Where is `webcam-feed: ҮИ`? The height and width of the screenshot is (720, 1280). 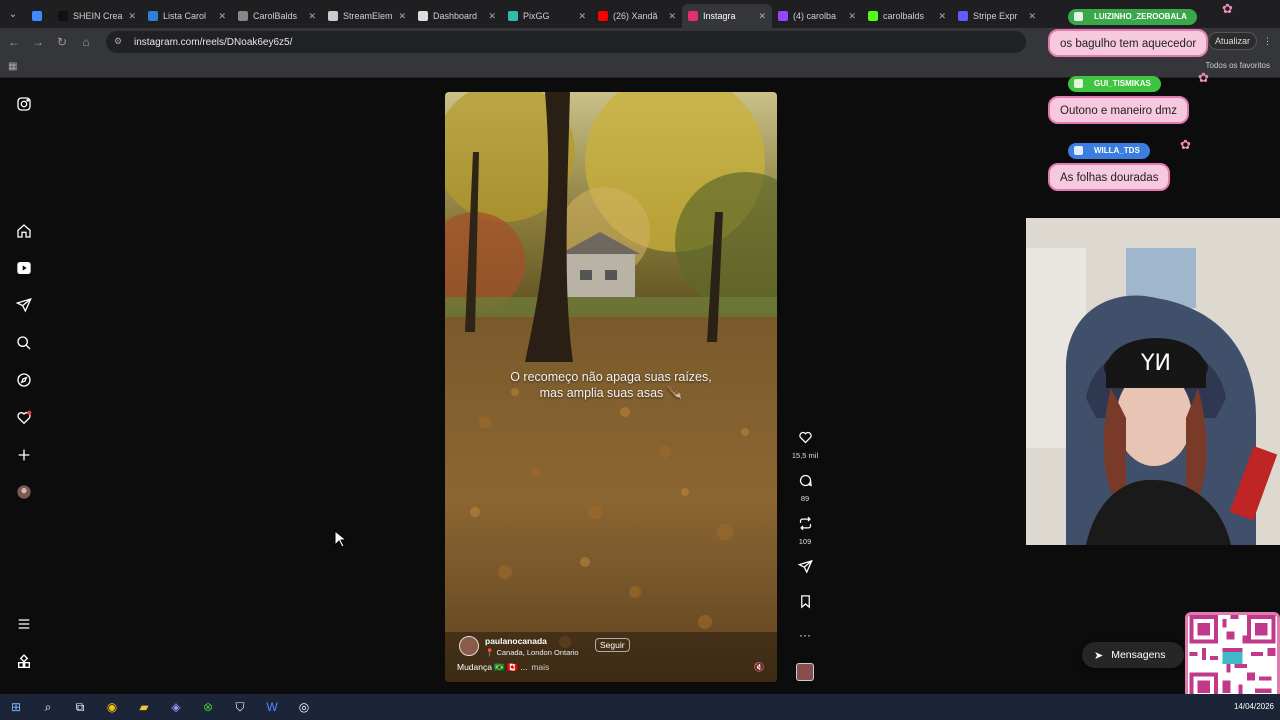 webcam-feed: ҮИ is located at coordinates (1153, 381).